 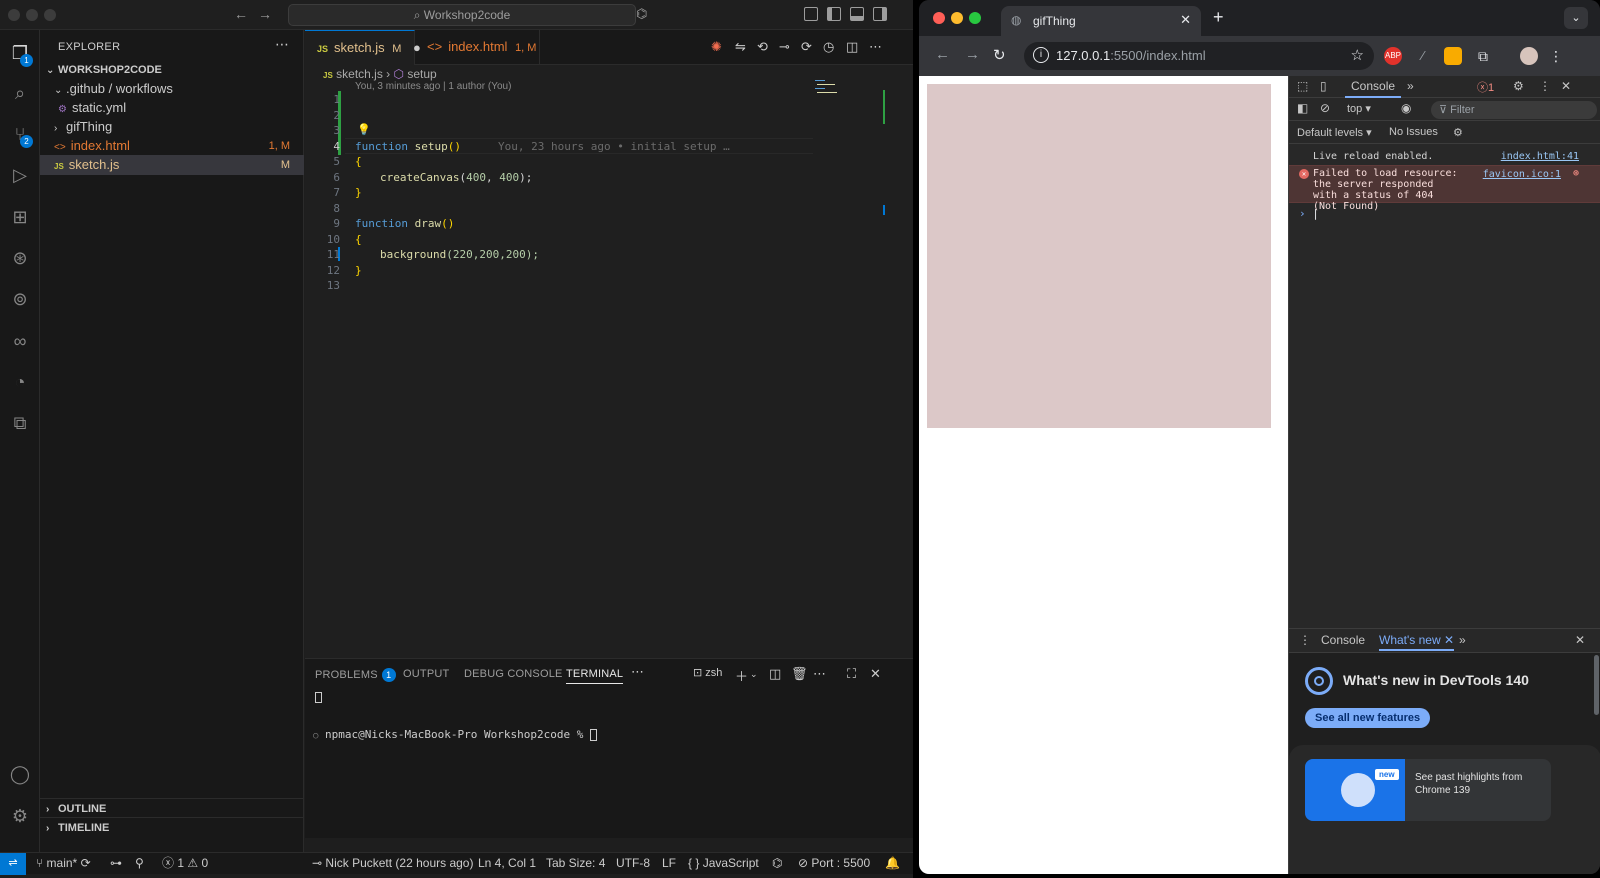 What do you see at coordinates (1393, 56) in the screenshot?
I see `adblock-extension-icon: ABP` at bounding box center [1393, 56].